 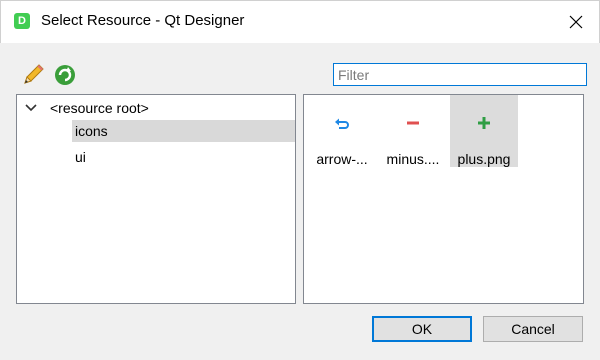 I want to click on close-icon, so click(x=576, y=22).